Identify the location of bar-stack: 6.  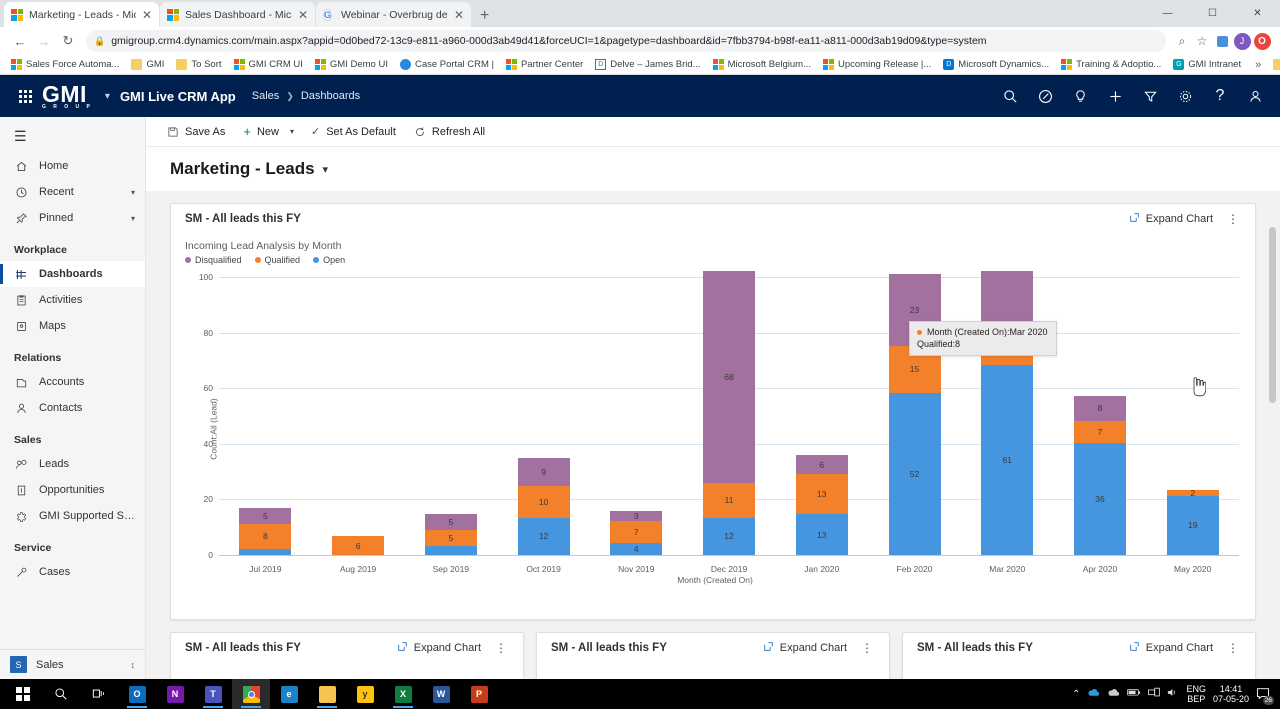
(358, 545).